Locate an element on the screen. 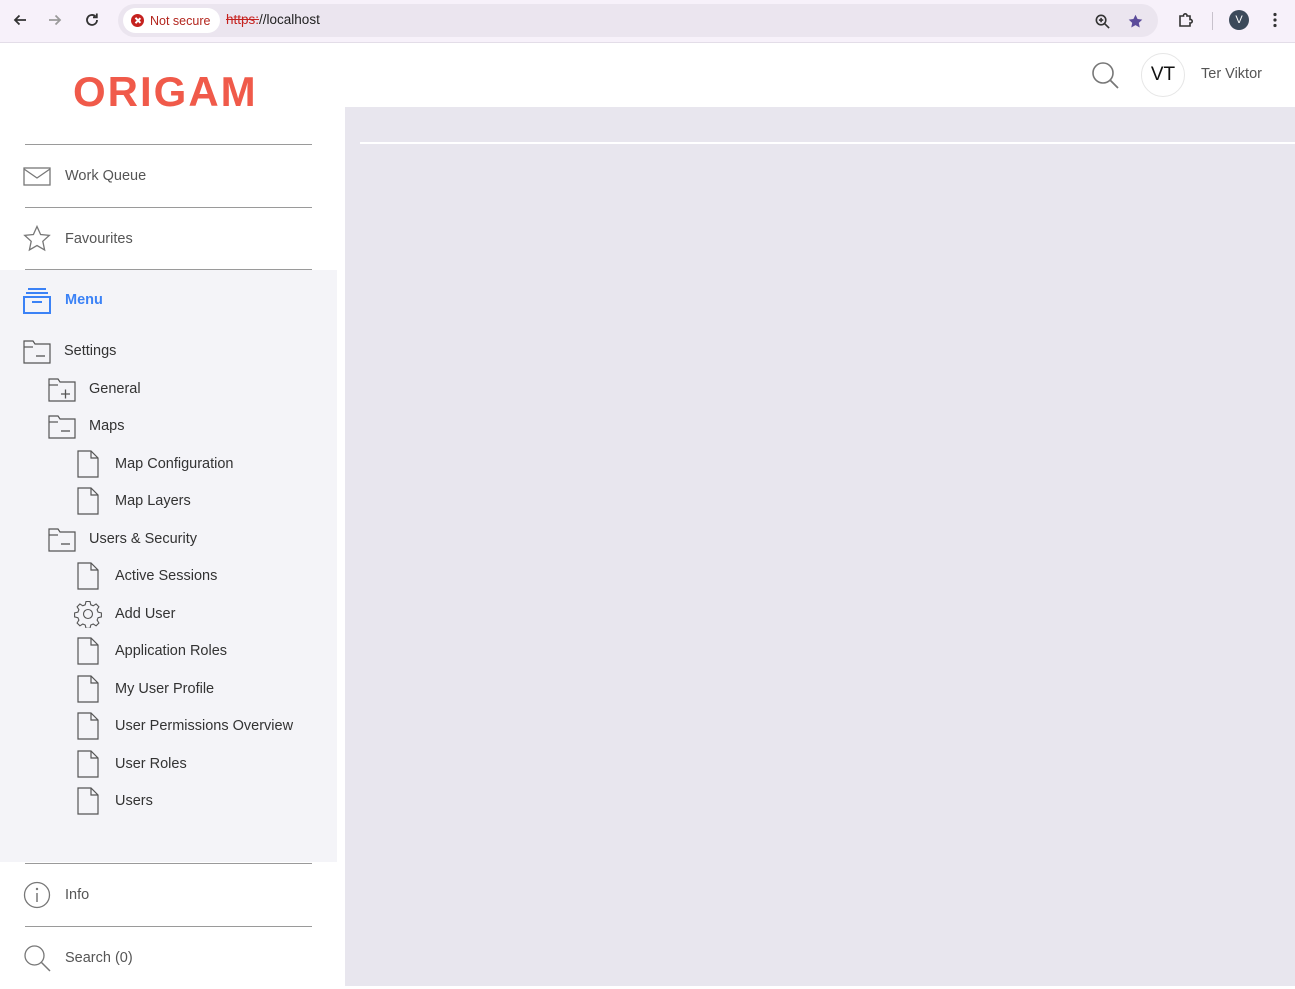 This screenshot has width=1295, height=989. user-avatar: VT is located at coordinates (1163, 75).